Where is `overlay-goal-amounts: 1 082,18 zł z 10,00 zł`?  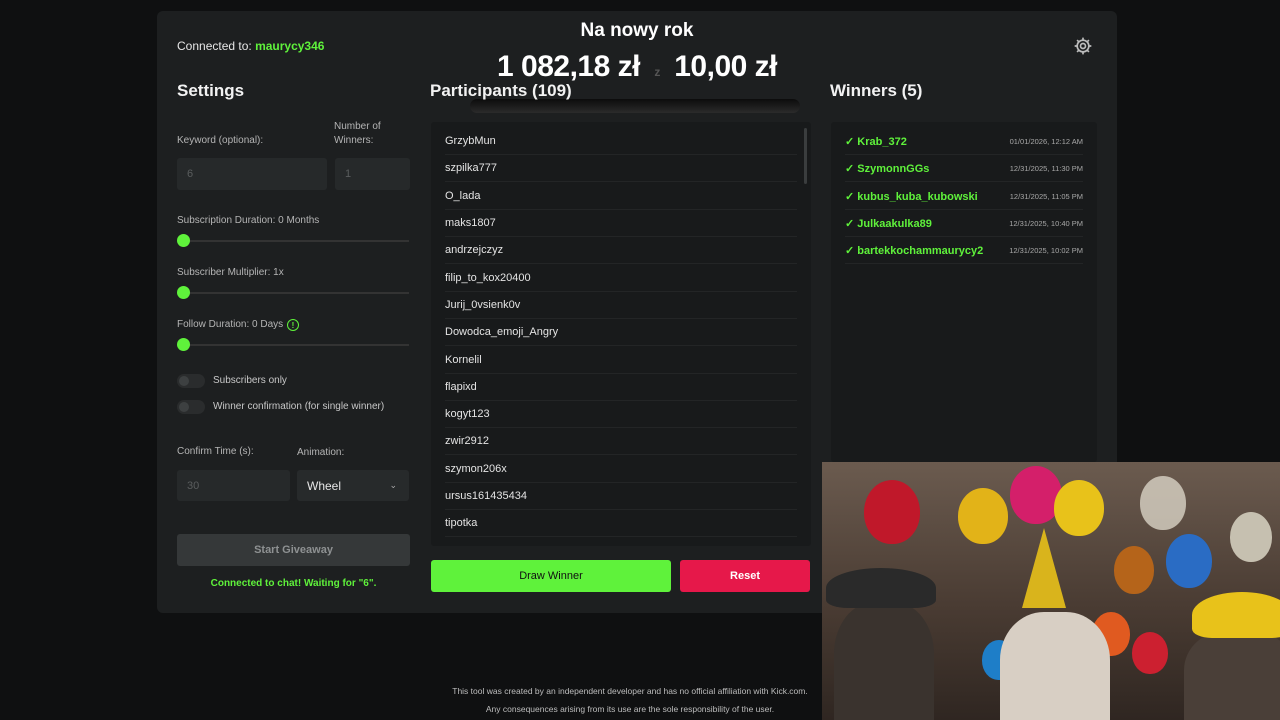 overlay-goal-amounts: 1 082,18 zł z 10,00 zł is located at coordinates (637, 67).